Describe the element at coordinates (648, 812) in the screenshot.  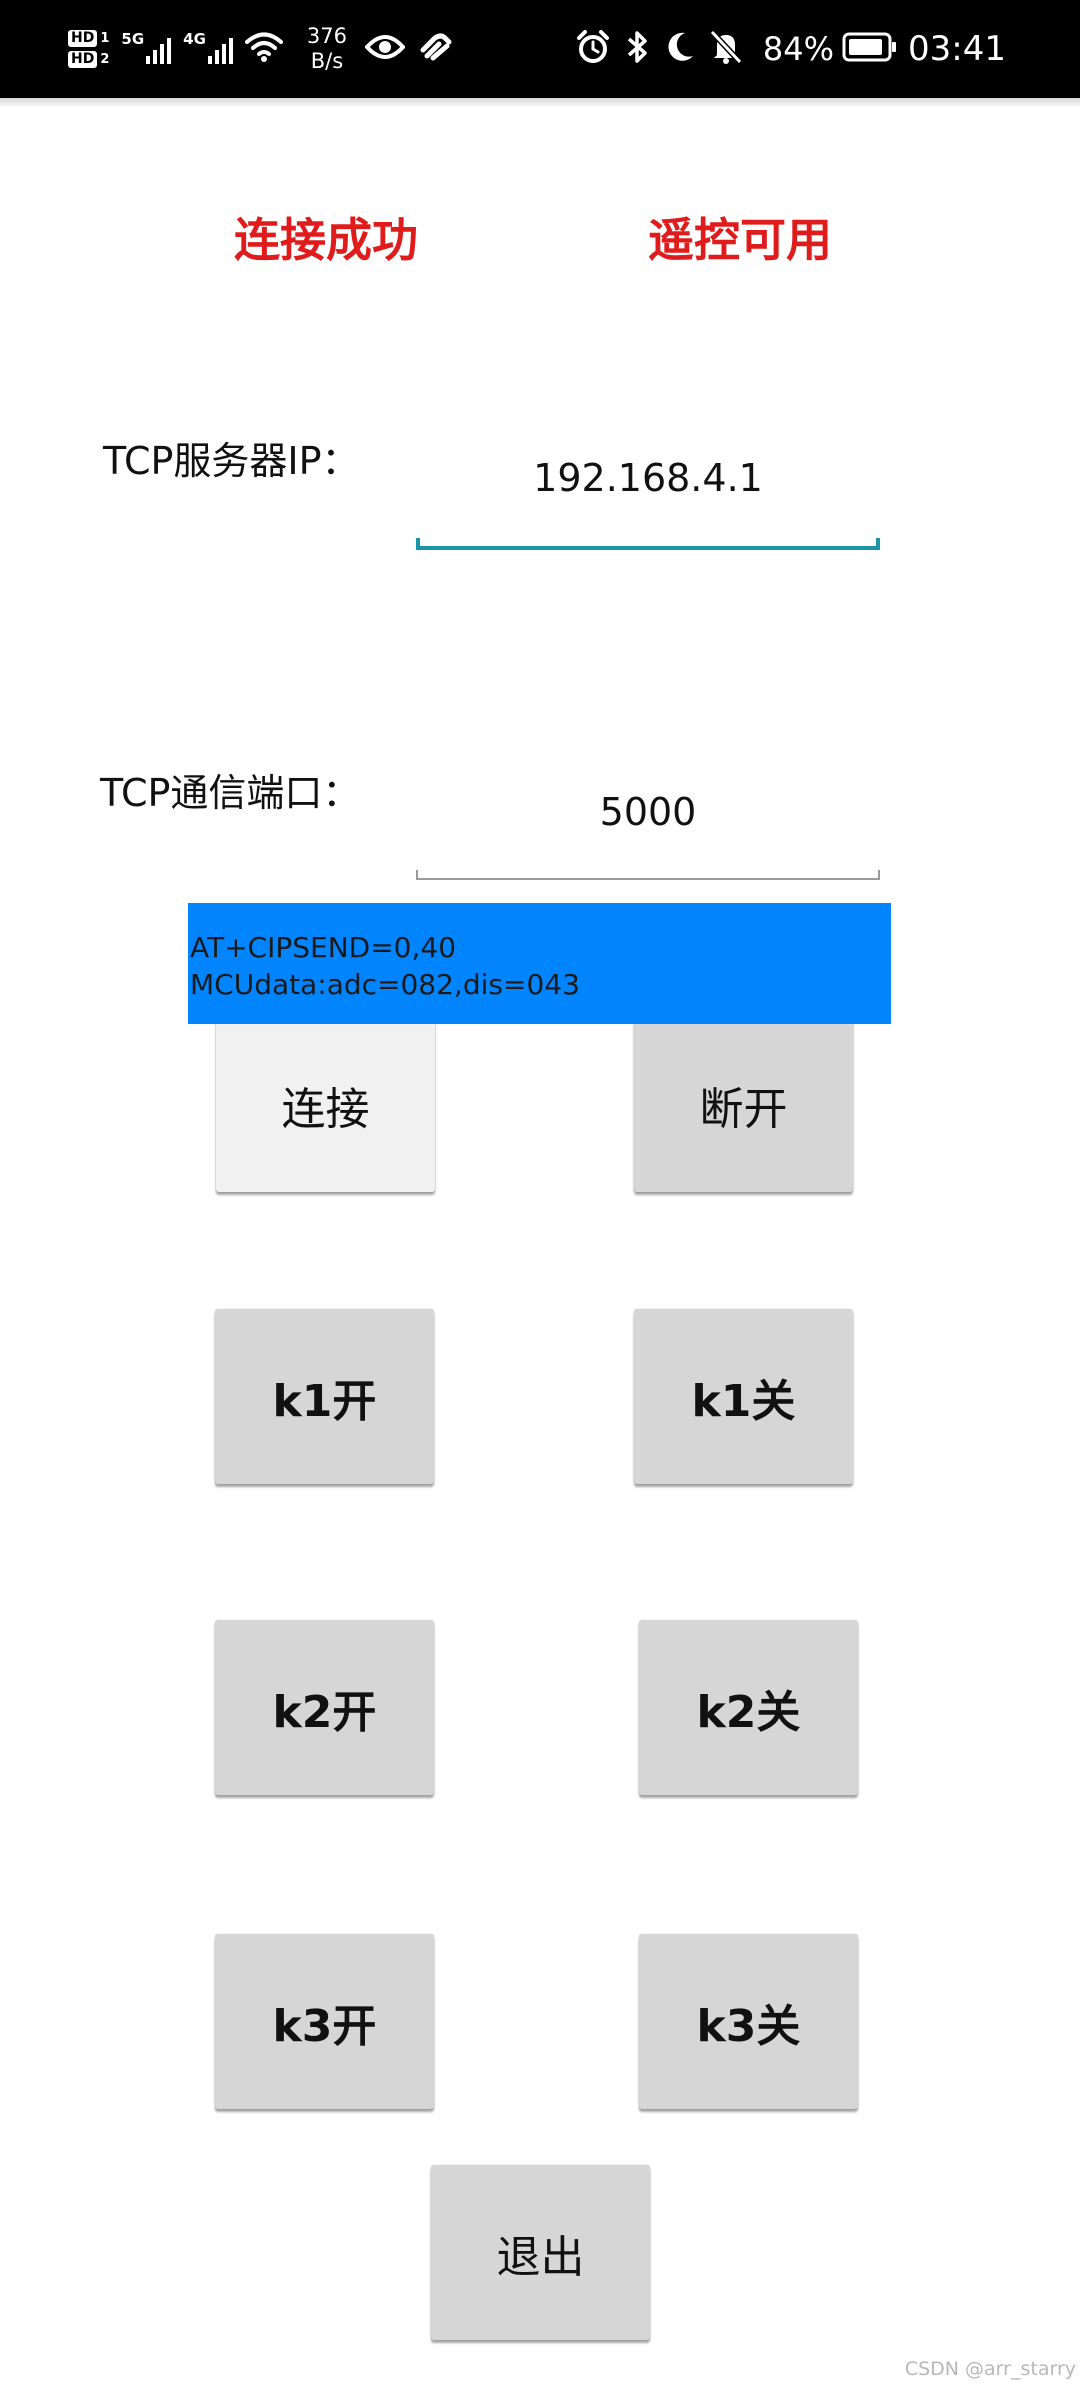
I see `port-input` at that location.